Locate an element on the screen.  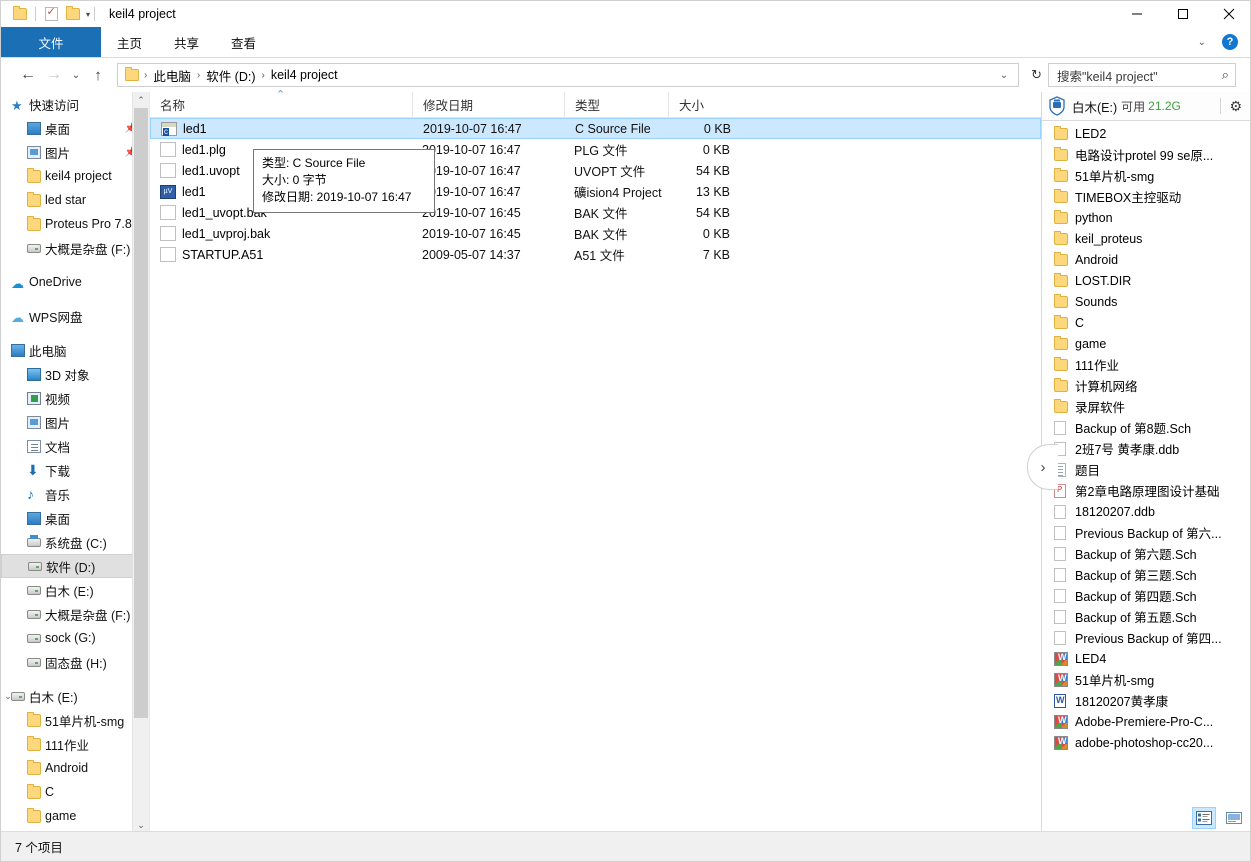
forward-button: → is located at coordinates (54, 75).